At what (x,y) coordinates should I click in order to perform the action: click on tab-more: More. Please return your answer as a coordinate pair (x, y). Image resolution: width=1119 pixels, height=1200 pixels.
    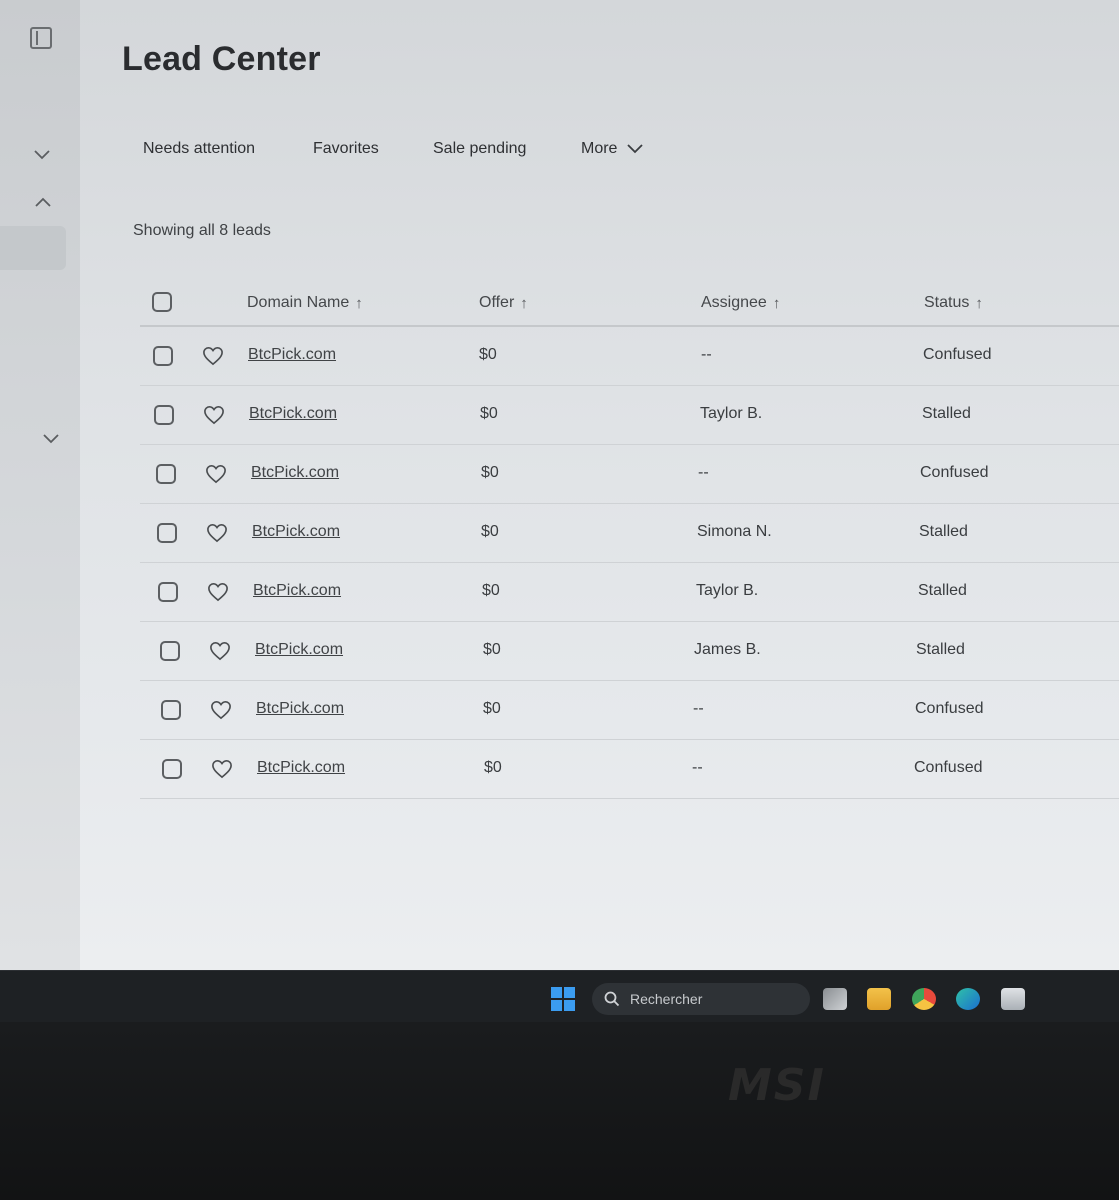
    Looking at the image, I should click on (612, 149).